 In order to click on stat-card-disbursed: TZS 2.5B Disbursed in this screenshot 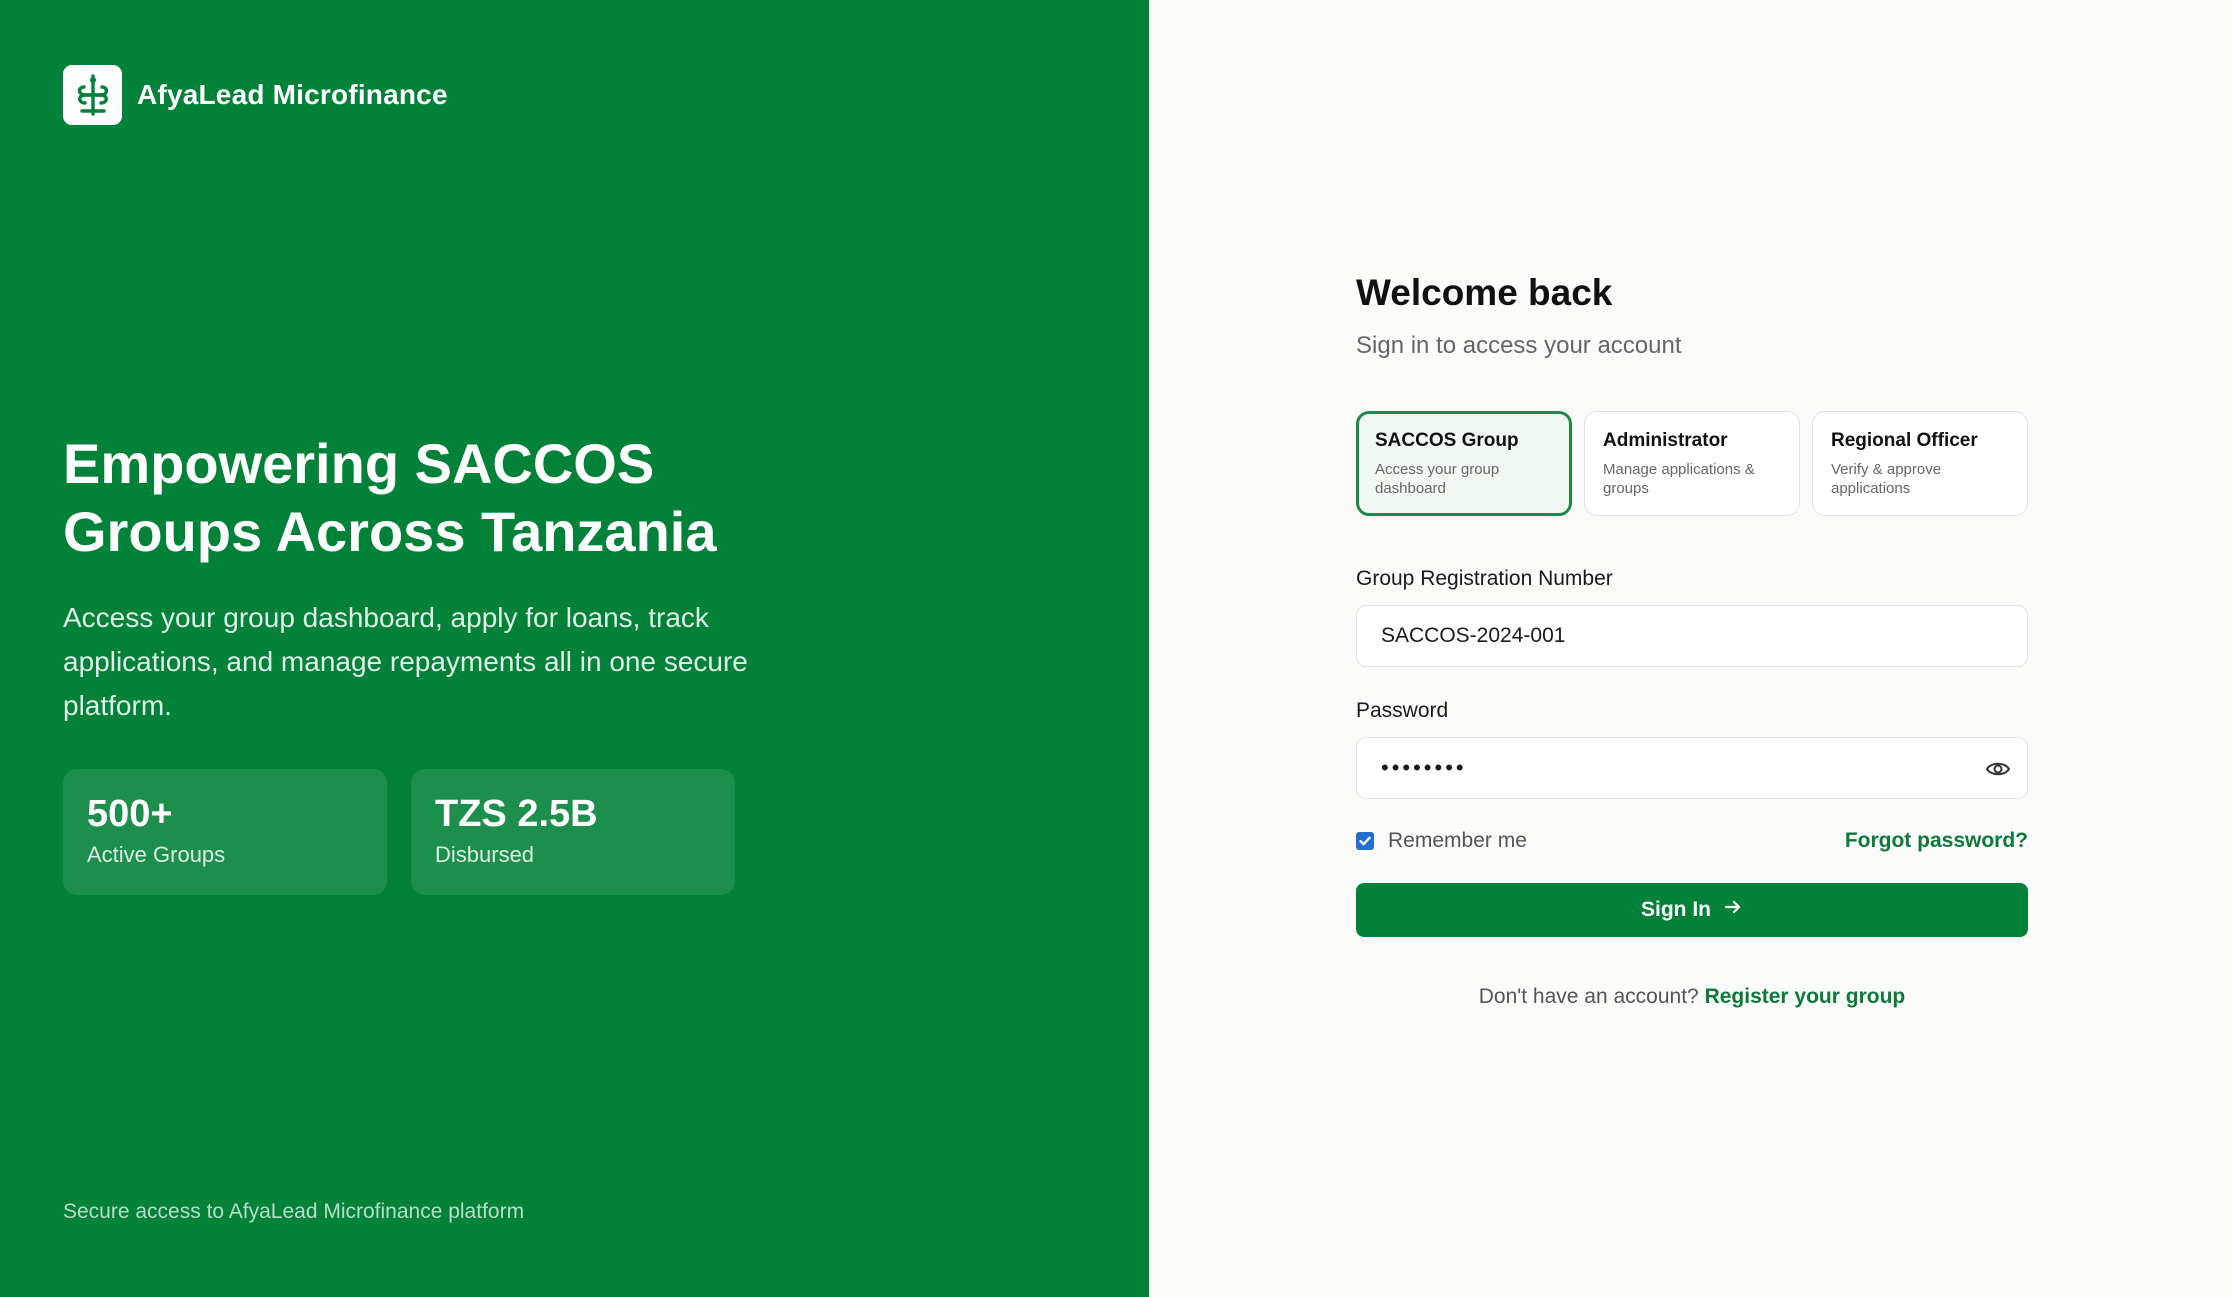, I will do `click(573, 832)`.